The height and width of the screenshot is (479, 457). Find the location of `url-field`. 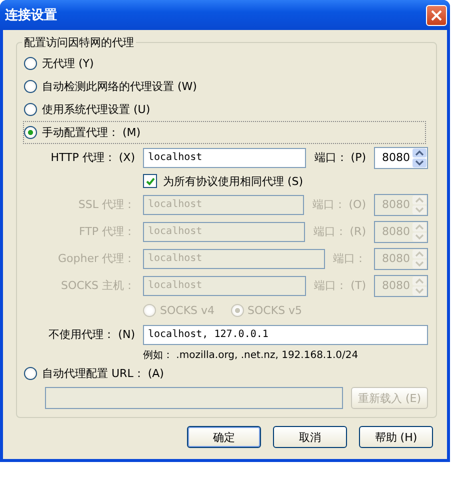

url-field is located at coordinates (194, 398).